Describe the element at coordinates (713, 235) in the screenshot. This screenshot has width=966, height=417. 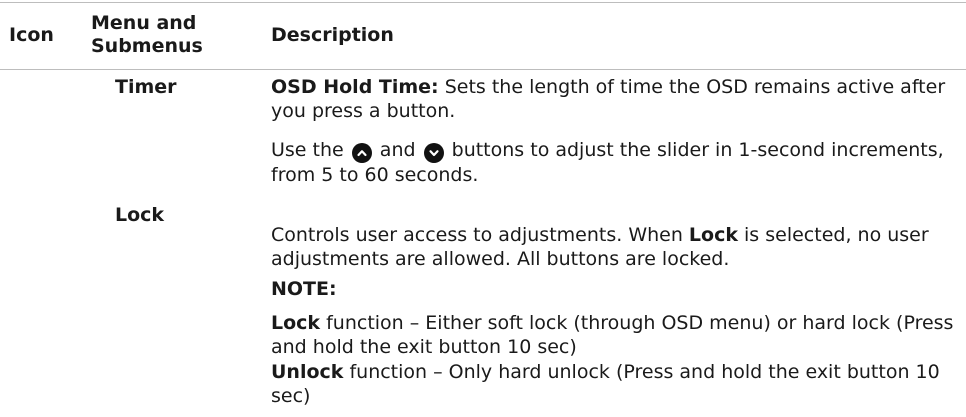
I see `lock-line1-bold: Lock` at that location.